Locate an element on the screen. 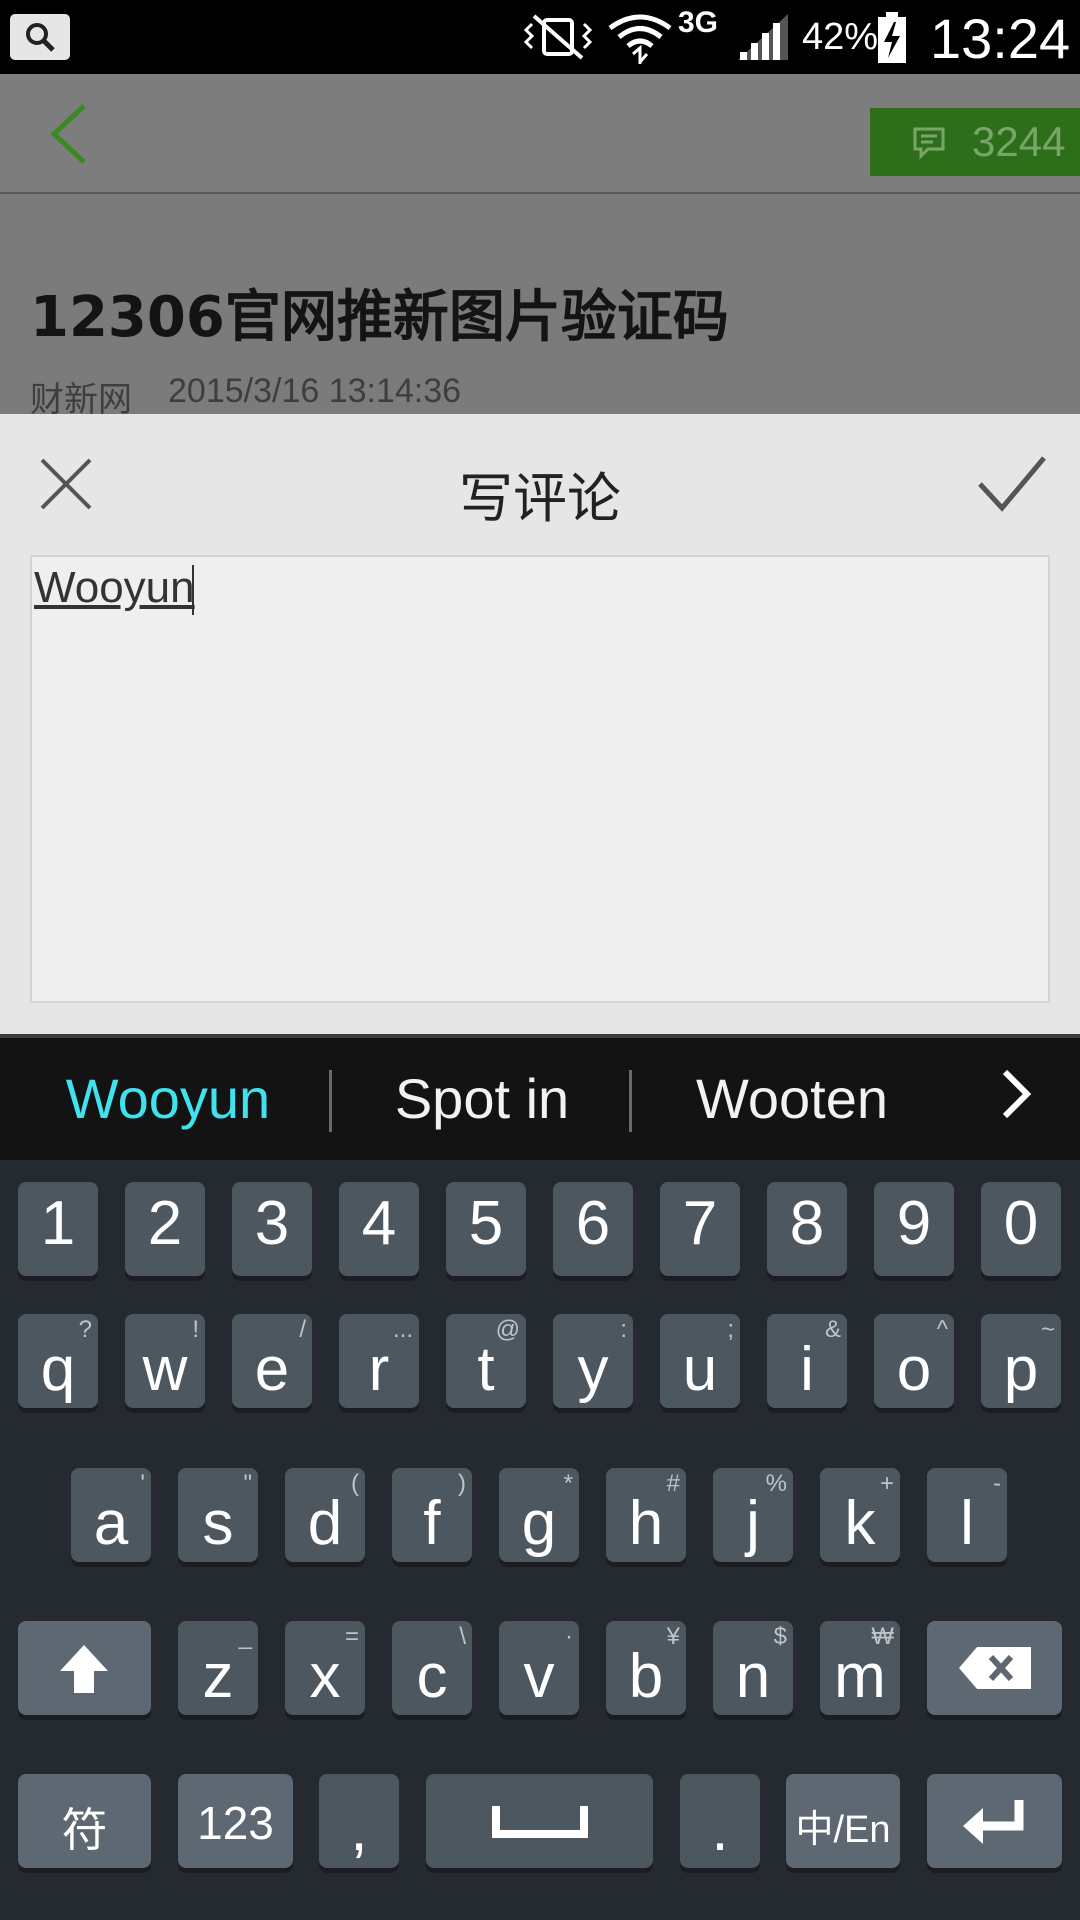  chevron-left-icon is located at coordinates (68, 134).